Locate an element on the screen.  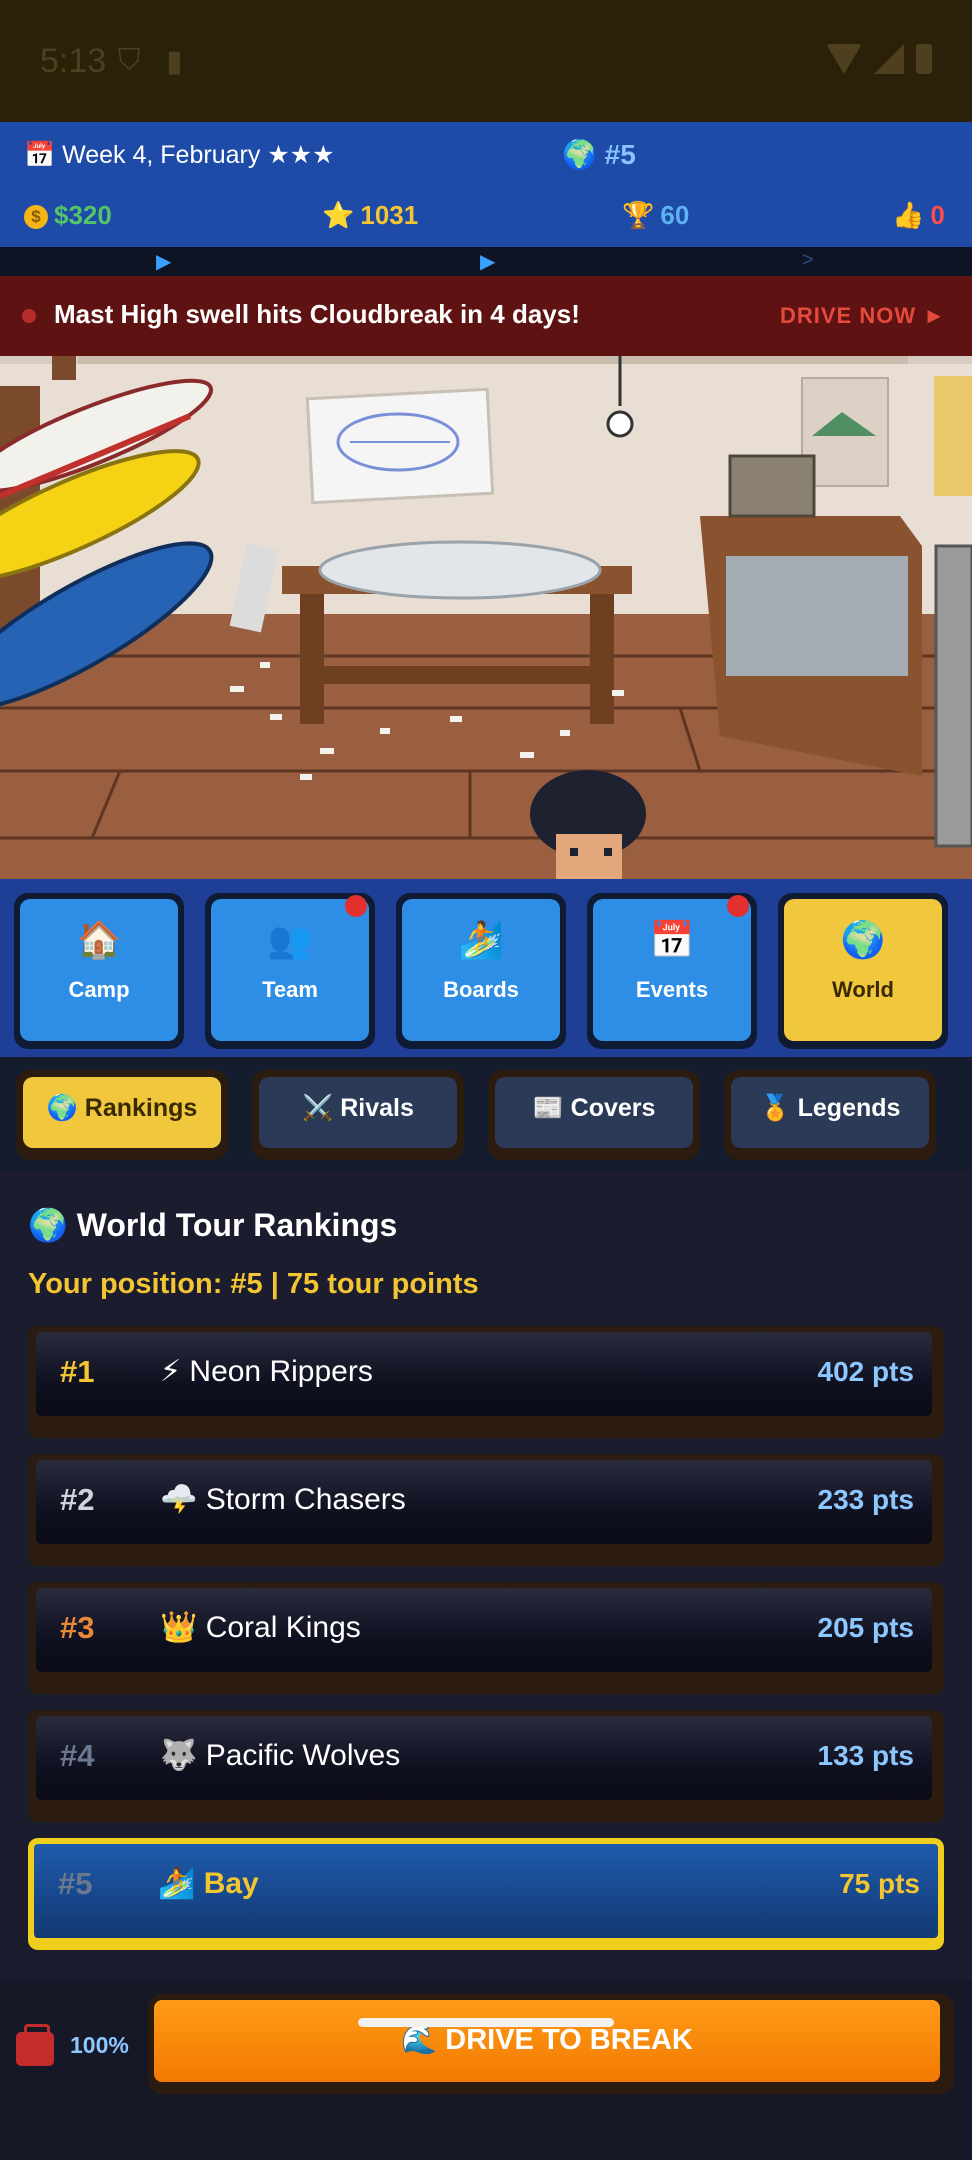
thumbs-up-icon: 👍 is located at coordinates (908, 215).